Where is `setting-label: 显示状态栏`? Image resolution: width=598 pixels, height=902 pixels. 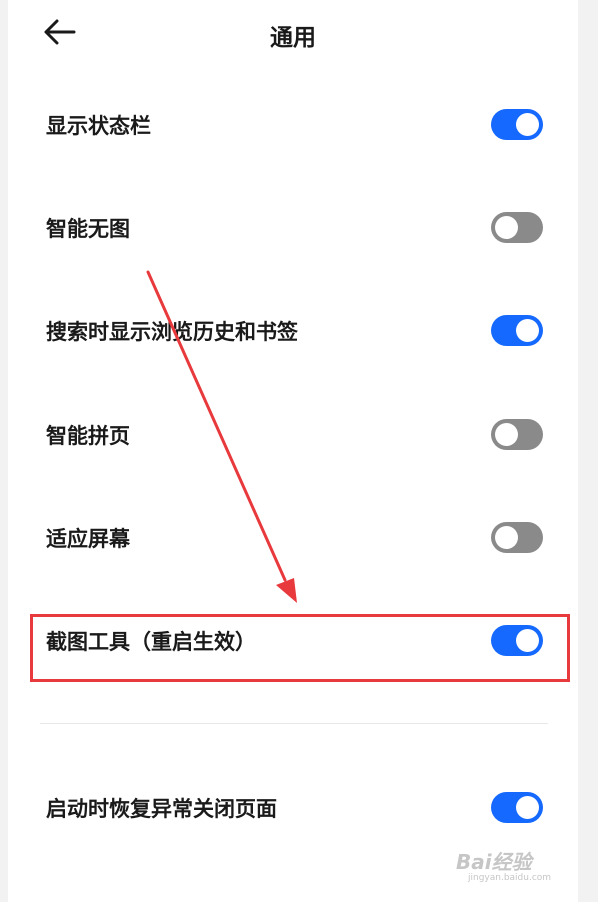
setting-label: 显示状态栏 is located at coordinates (98, 126).